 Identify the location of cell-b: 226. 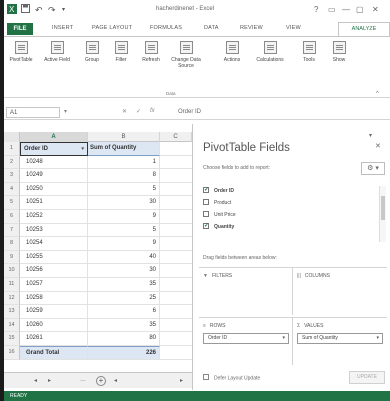
(124, 353).